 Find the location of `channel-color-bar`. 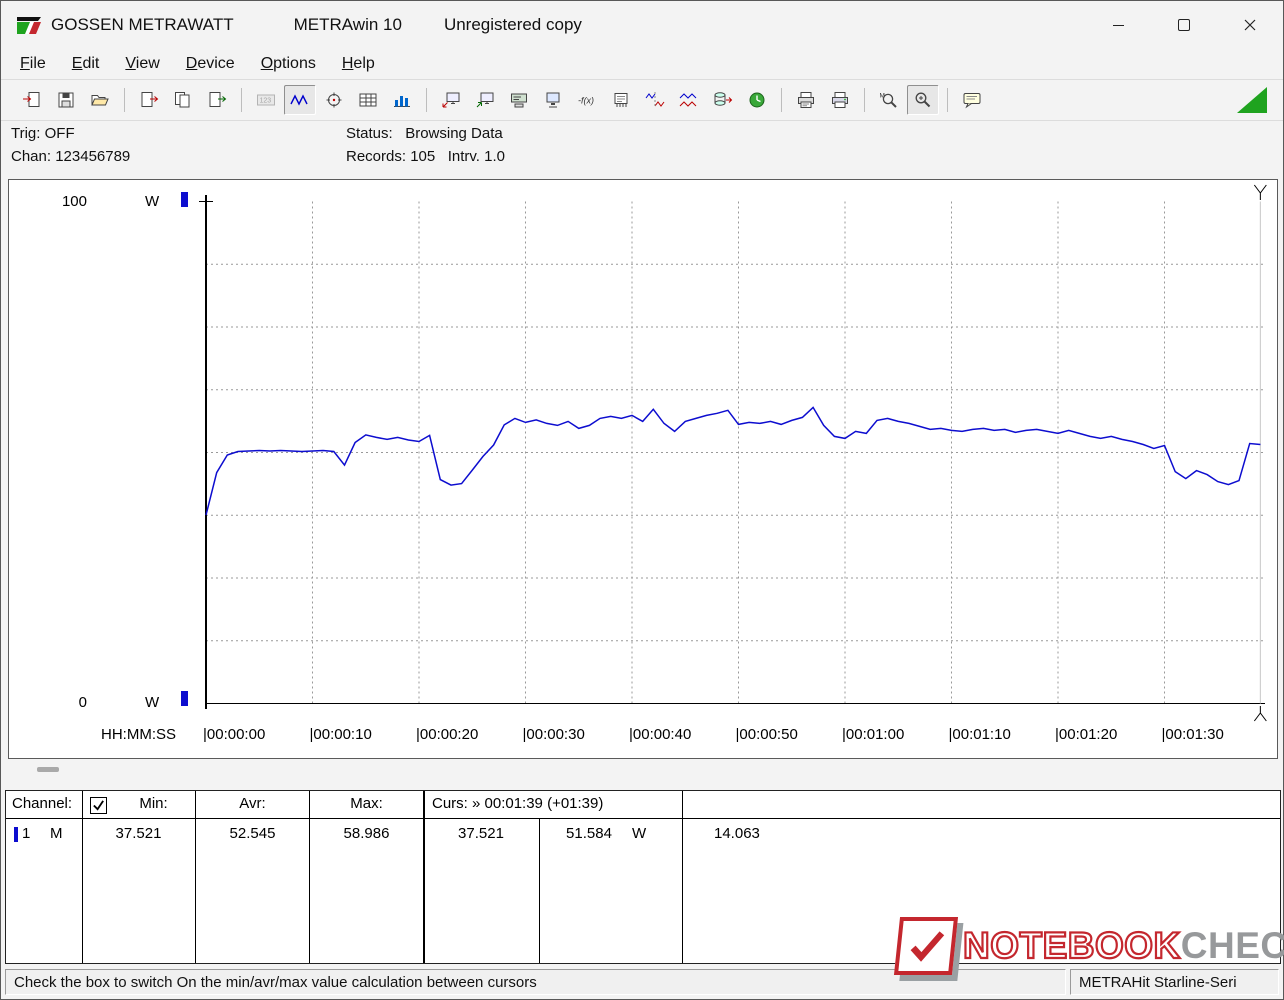

channel-color-bar is located at coordinates (16, 834).